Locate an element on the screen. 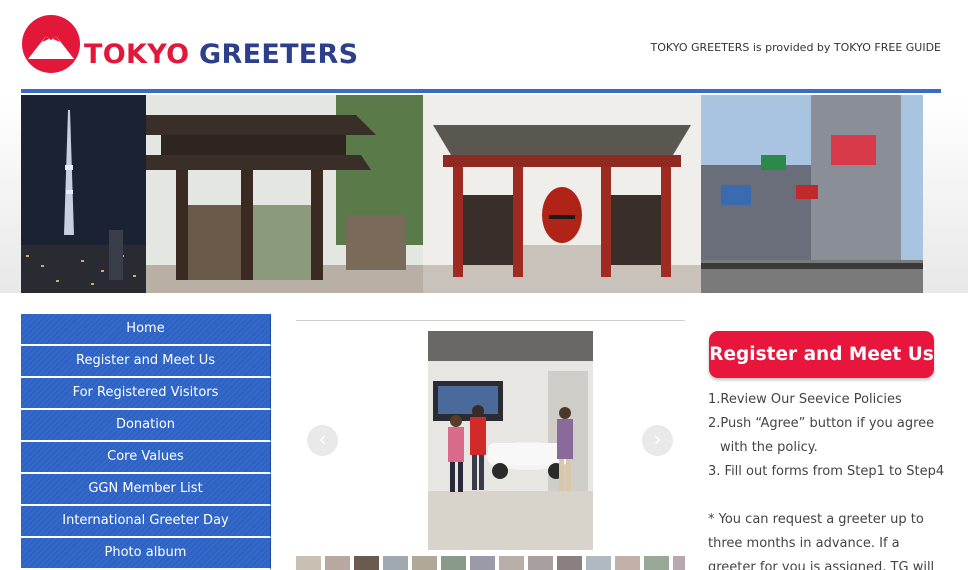 The width and height of the screenshot is (968, 570). note-line: three months in advance. If a is located at coordinates (804, 543).